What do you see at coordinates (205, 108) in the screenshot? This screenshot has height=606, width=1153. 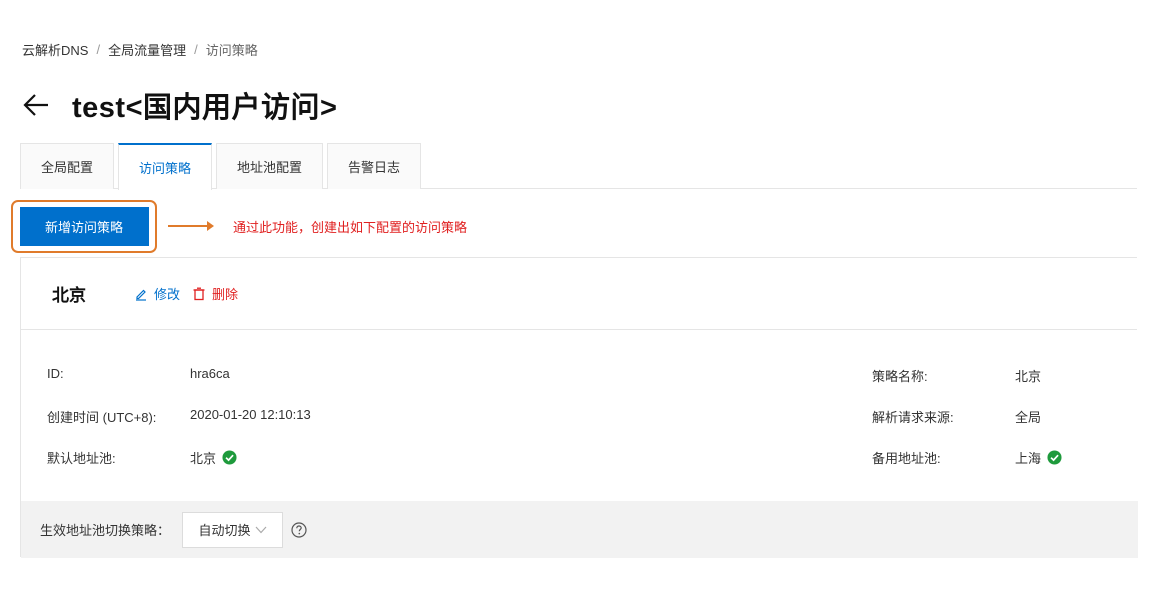 I see `page-title: test<国内用户访问>` at bounding box center [205, 108].